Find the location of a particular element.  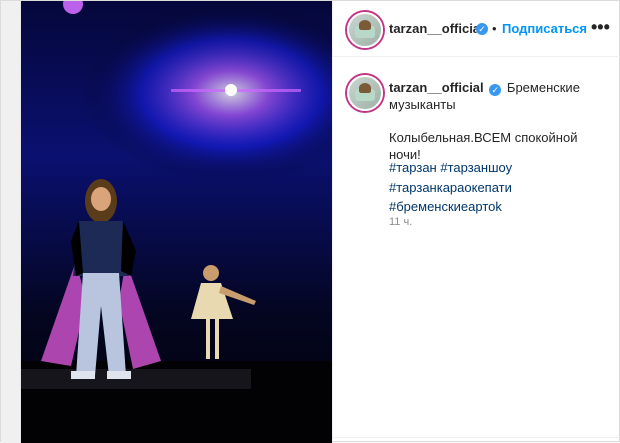

post-timestamp: 11 ч. is located at coordinates (400, 222).